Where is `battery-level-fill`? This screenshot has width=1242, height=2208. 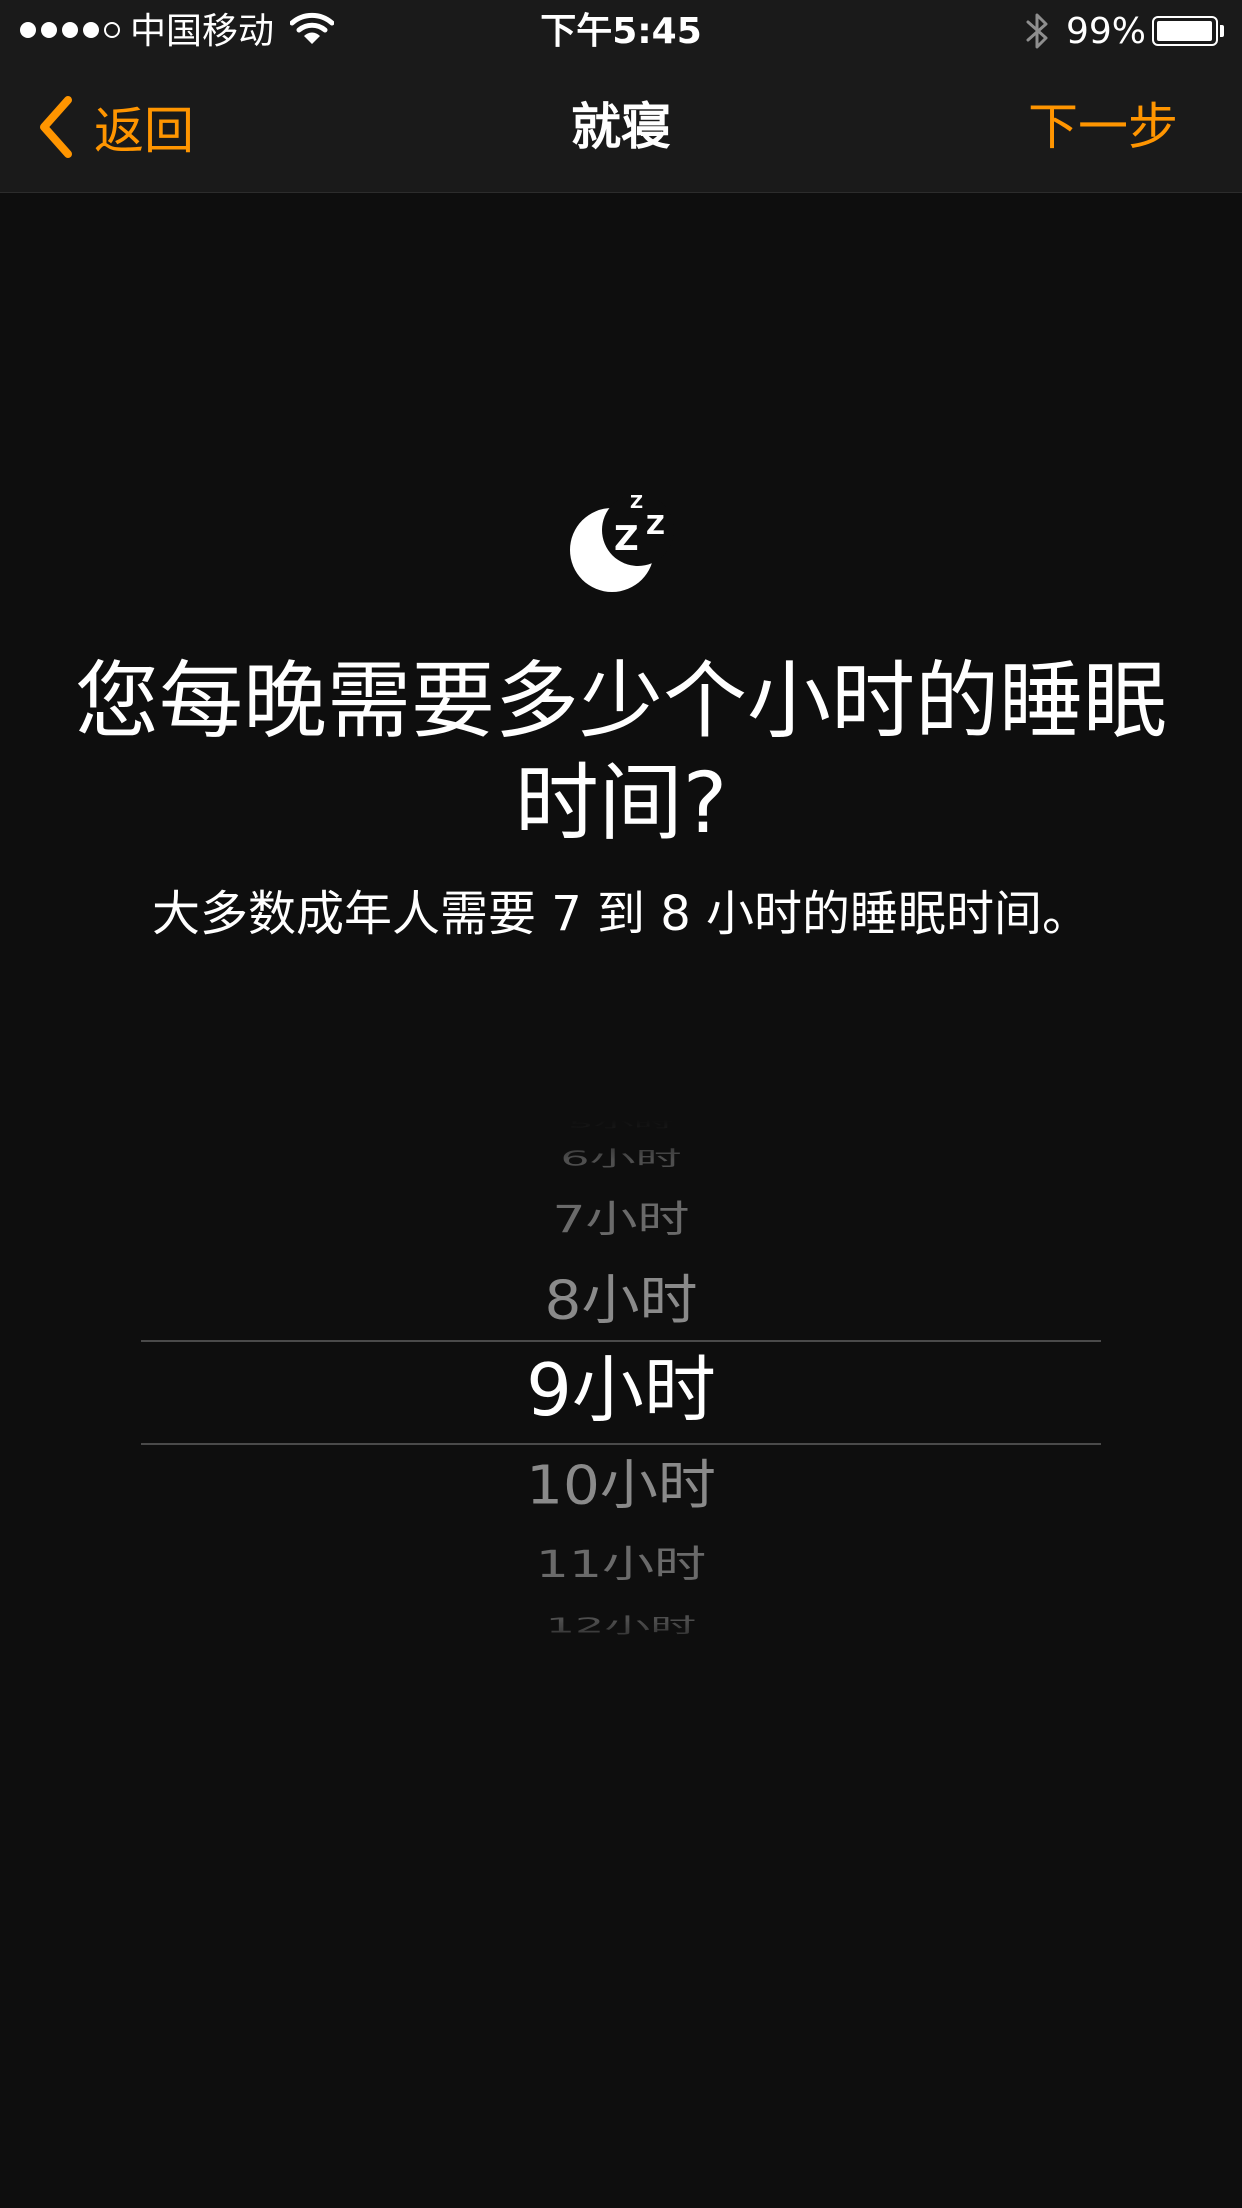
battery-level-fill is located at coordinates (1185, 31).